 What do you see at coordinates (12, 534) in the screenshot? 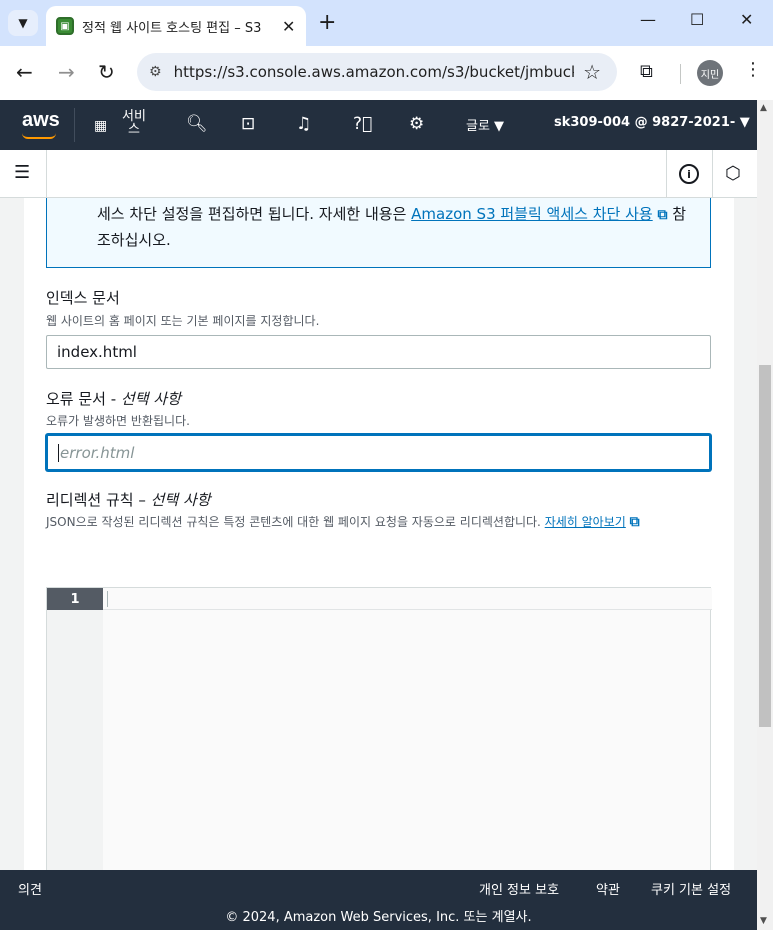
I see `left-margin` at bounding box center [12, 534].